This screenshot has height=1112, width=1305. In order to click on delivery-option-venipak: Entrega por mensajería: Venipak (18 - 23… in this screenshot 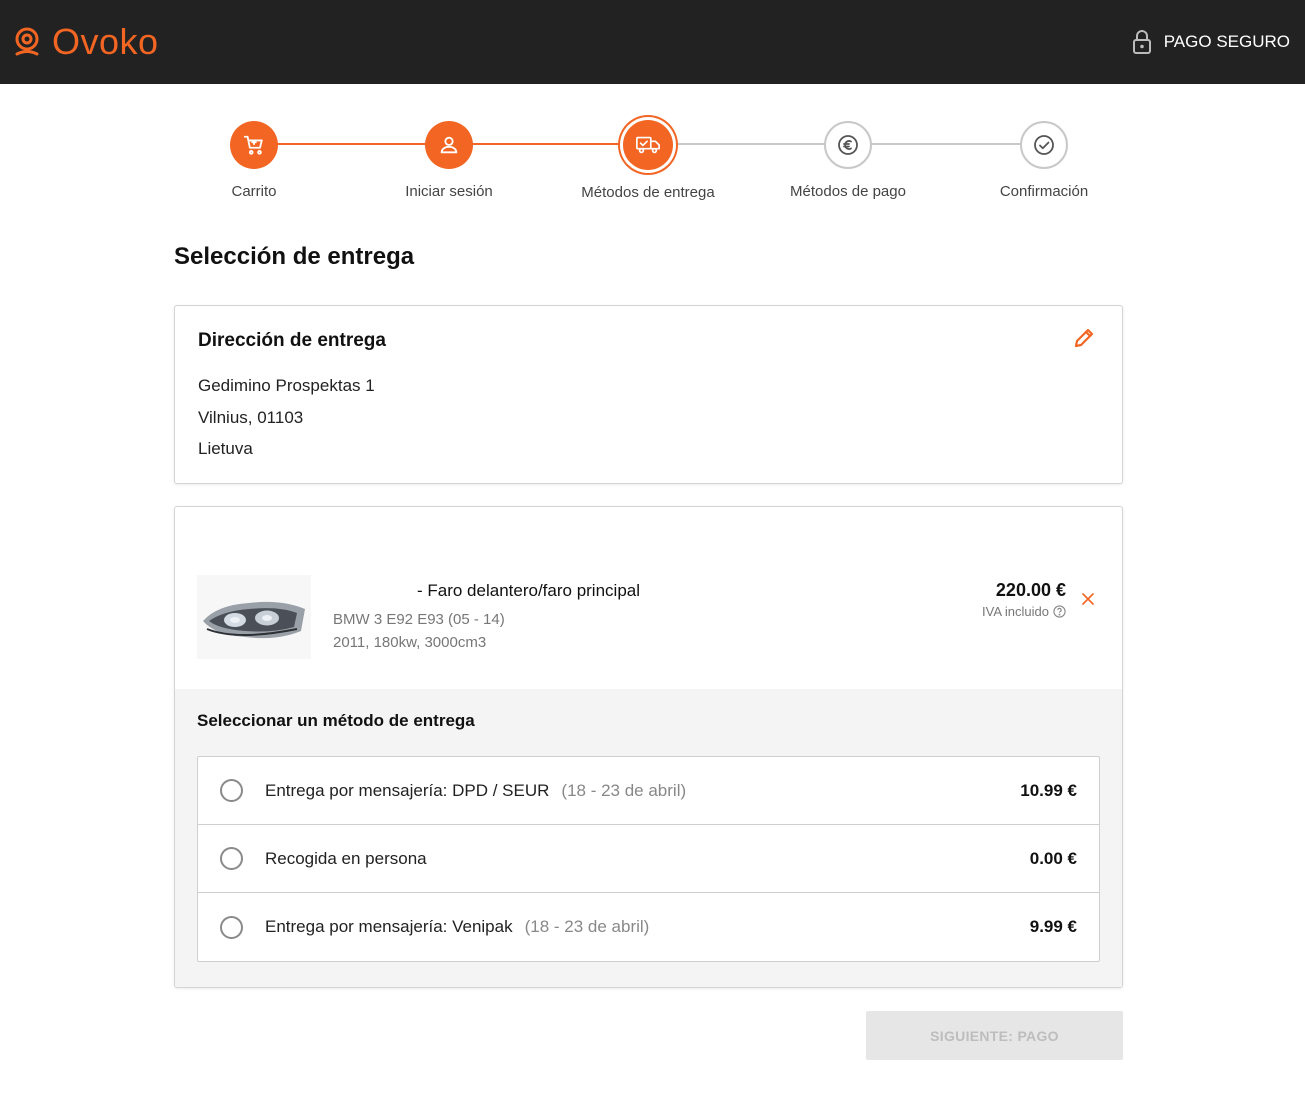, I will do `click(648, 927)`.